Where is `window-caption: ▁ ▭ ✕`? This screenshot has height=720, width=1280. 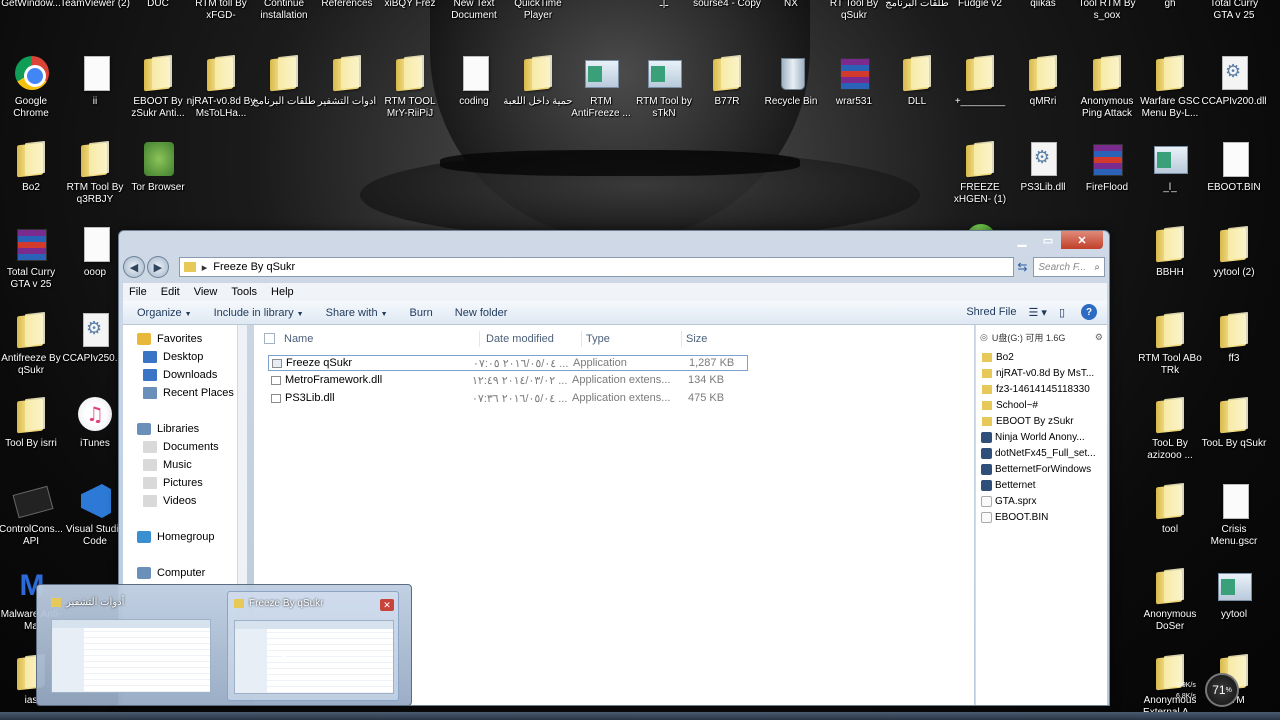
window-caption: ▁ ▭ ✕ is located at coordinates (614, 242).